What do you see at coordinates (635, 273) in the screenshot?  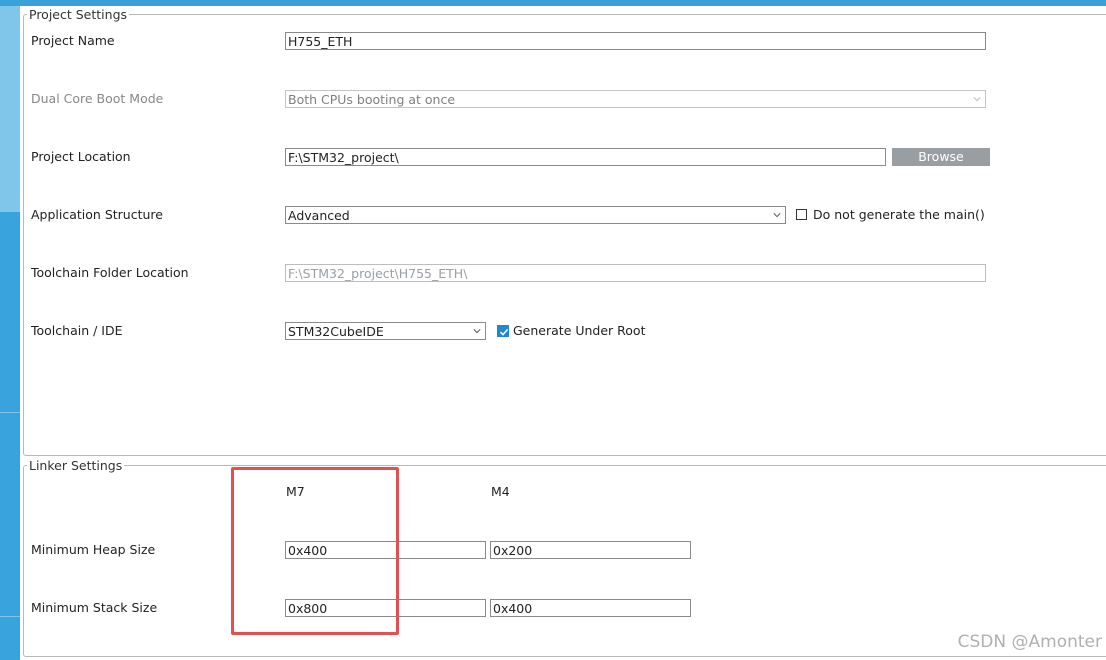 I see `toolchain-folder-location-field: F:\STM32_project\H755_ETH\` at bounding box center [635, 273].